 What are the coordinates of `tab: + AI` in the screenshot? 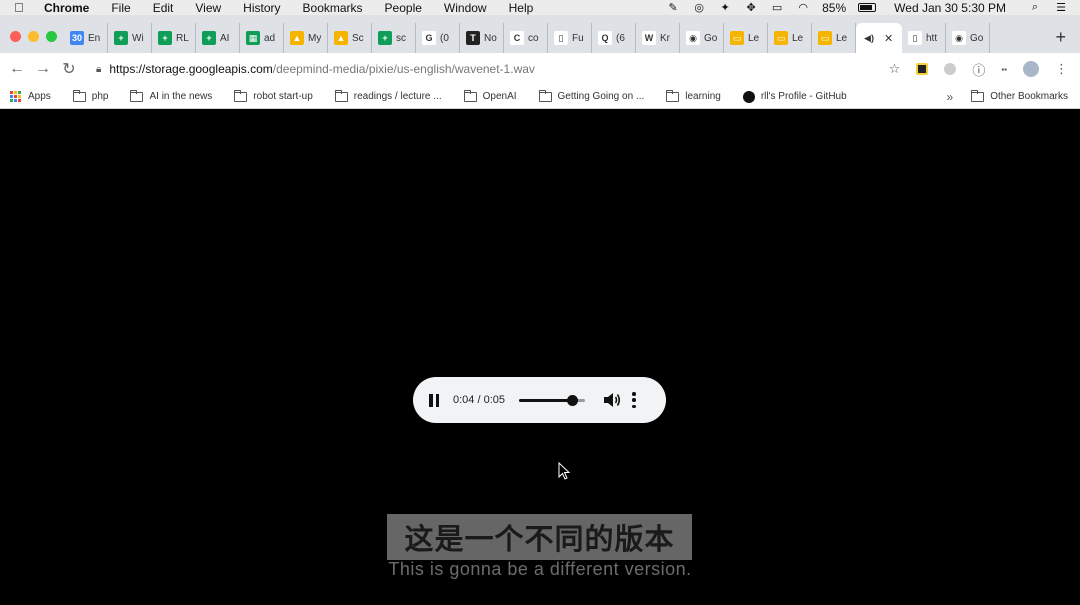 It's located at (218, 38).